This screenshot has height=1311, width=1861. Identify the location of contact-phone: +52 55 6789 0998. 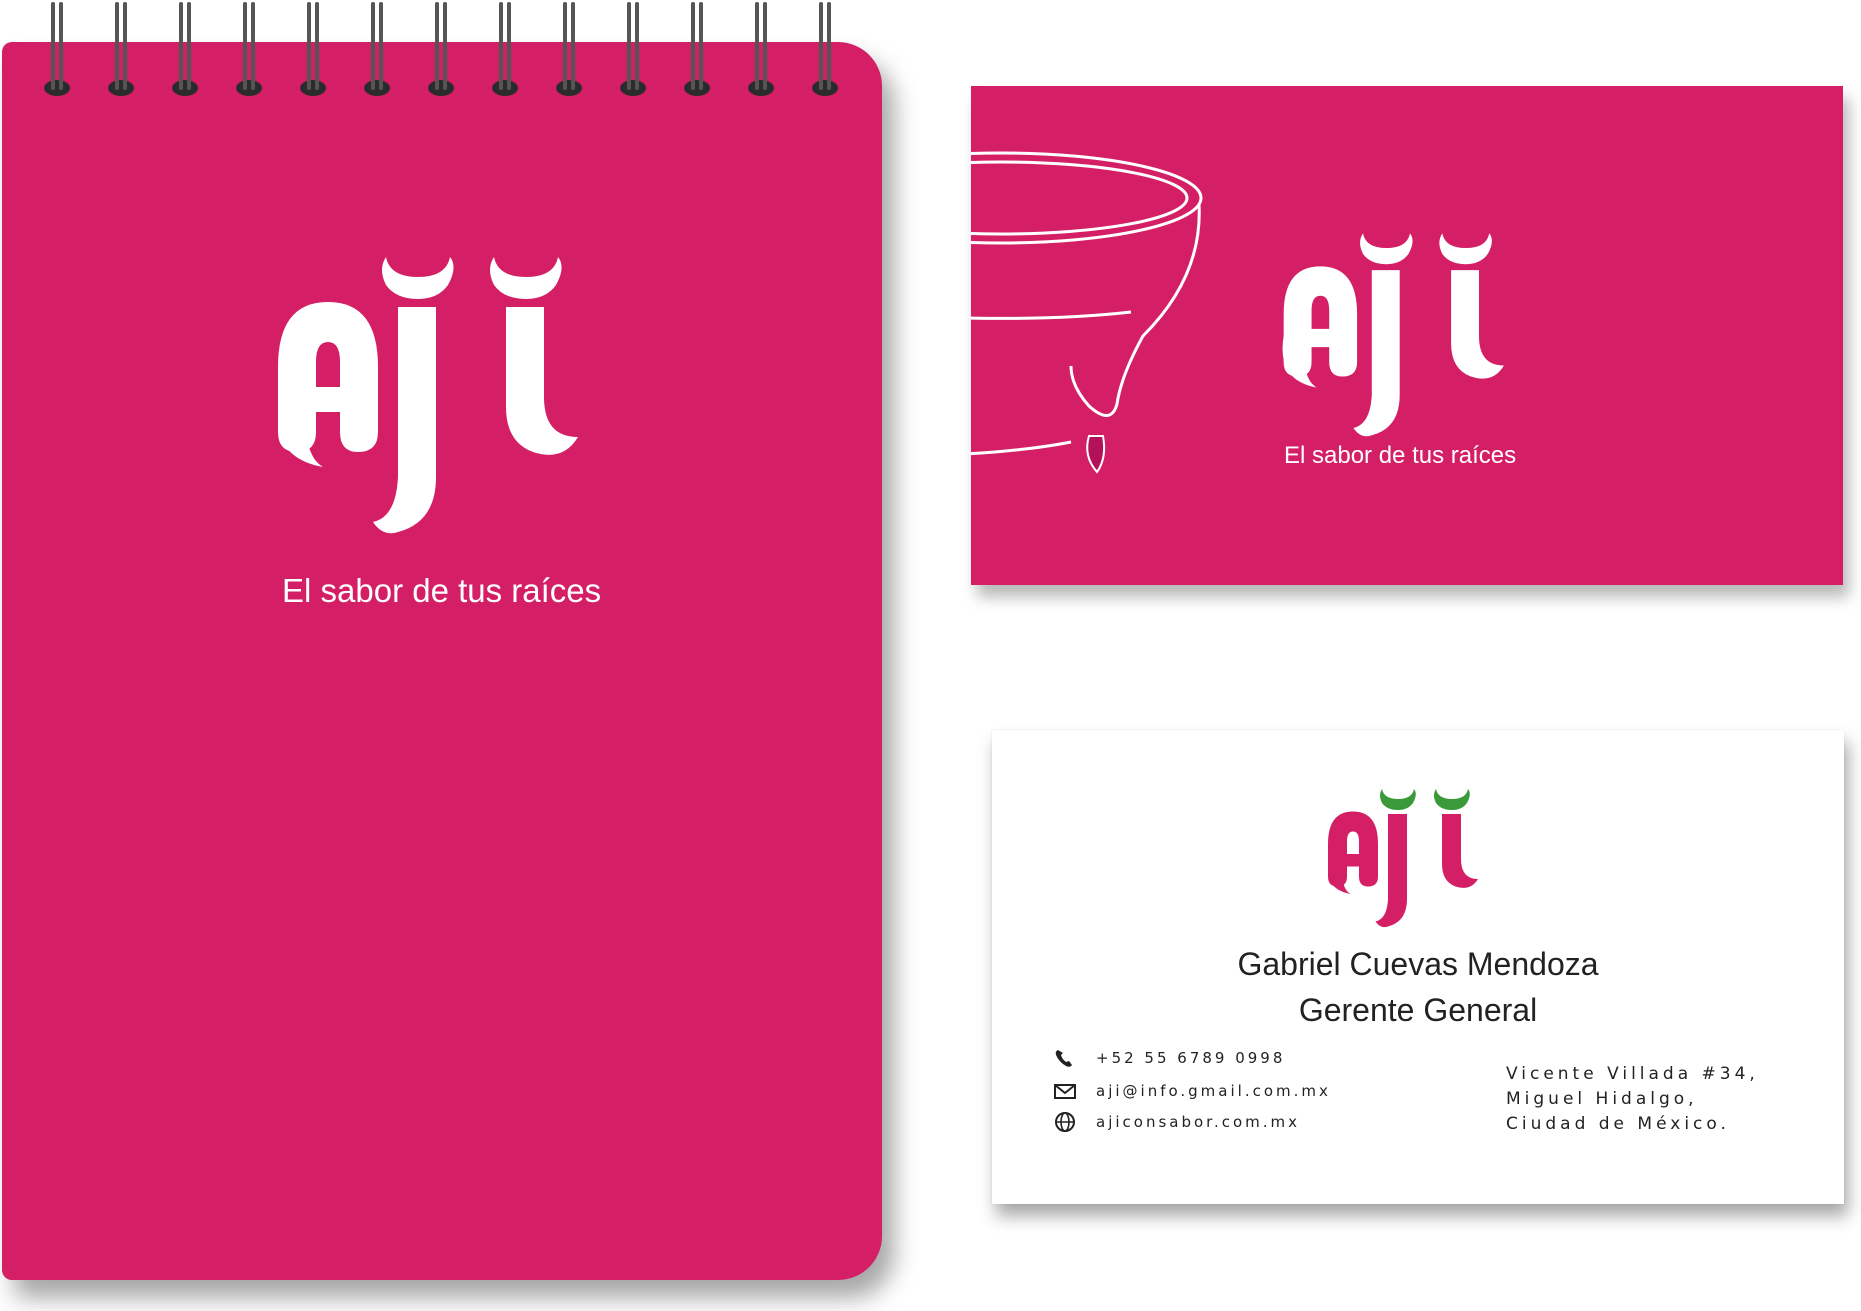
(1168, 1058).